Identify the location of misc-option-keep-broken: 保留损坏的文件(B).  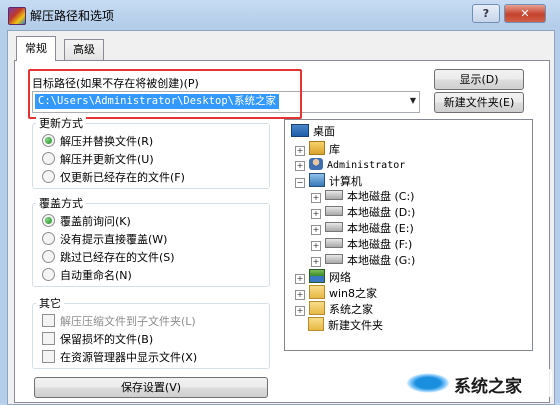
(97, 340).